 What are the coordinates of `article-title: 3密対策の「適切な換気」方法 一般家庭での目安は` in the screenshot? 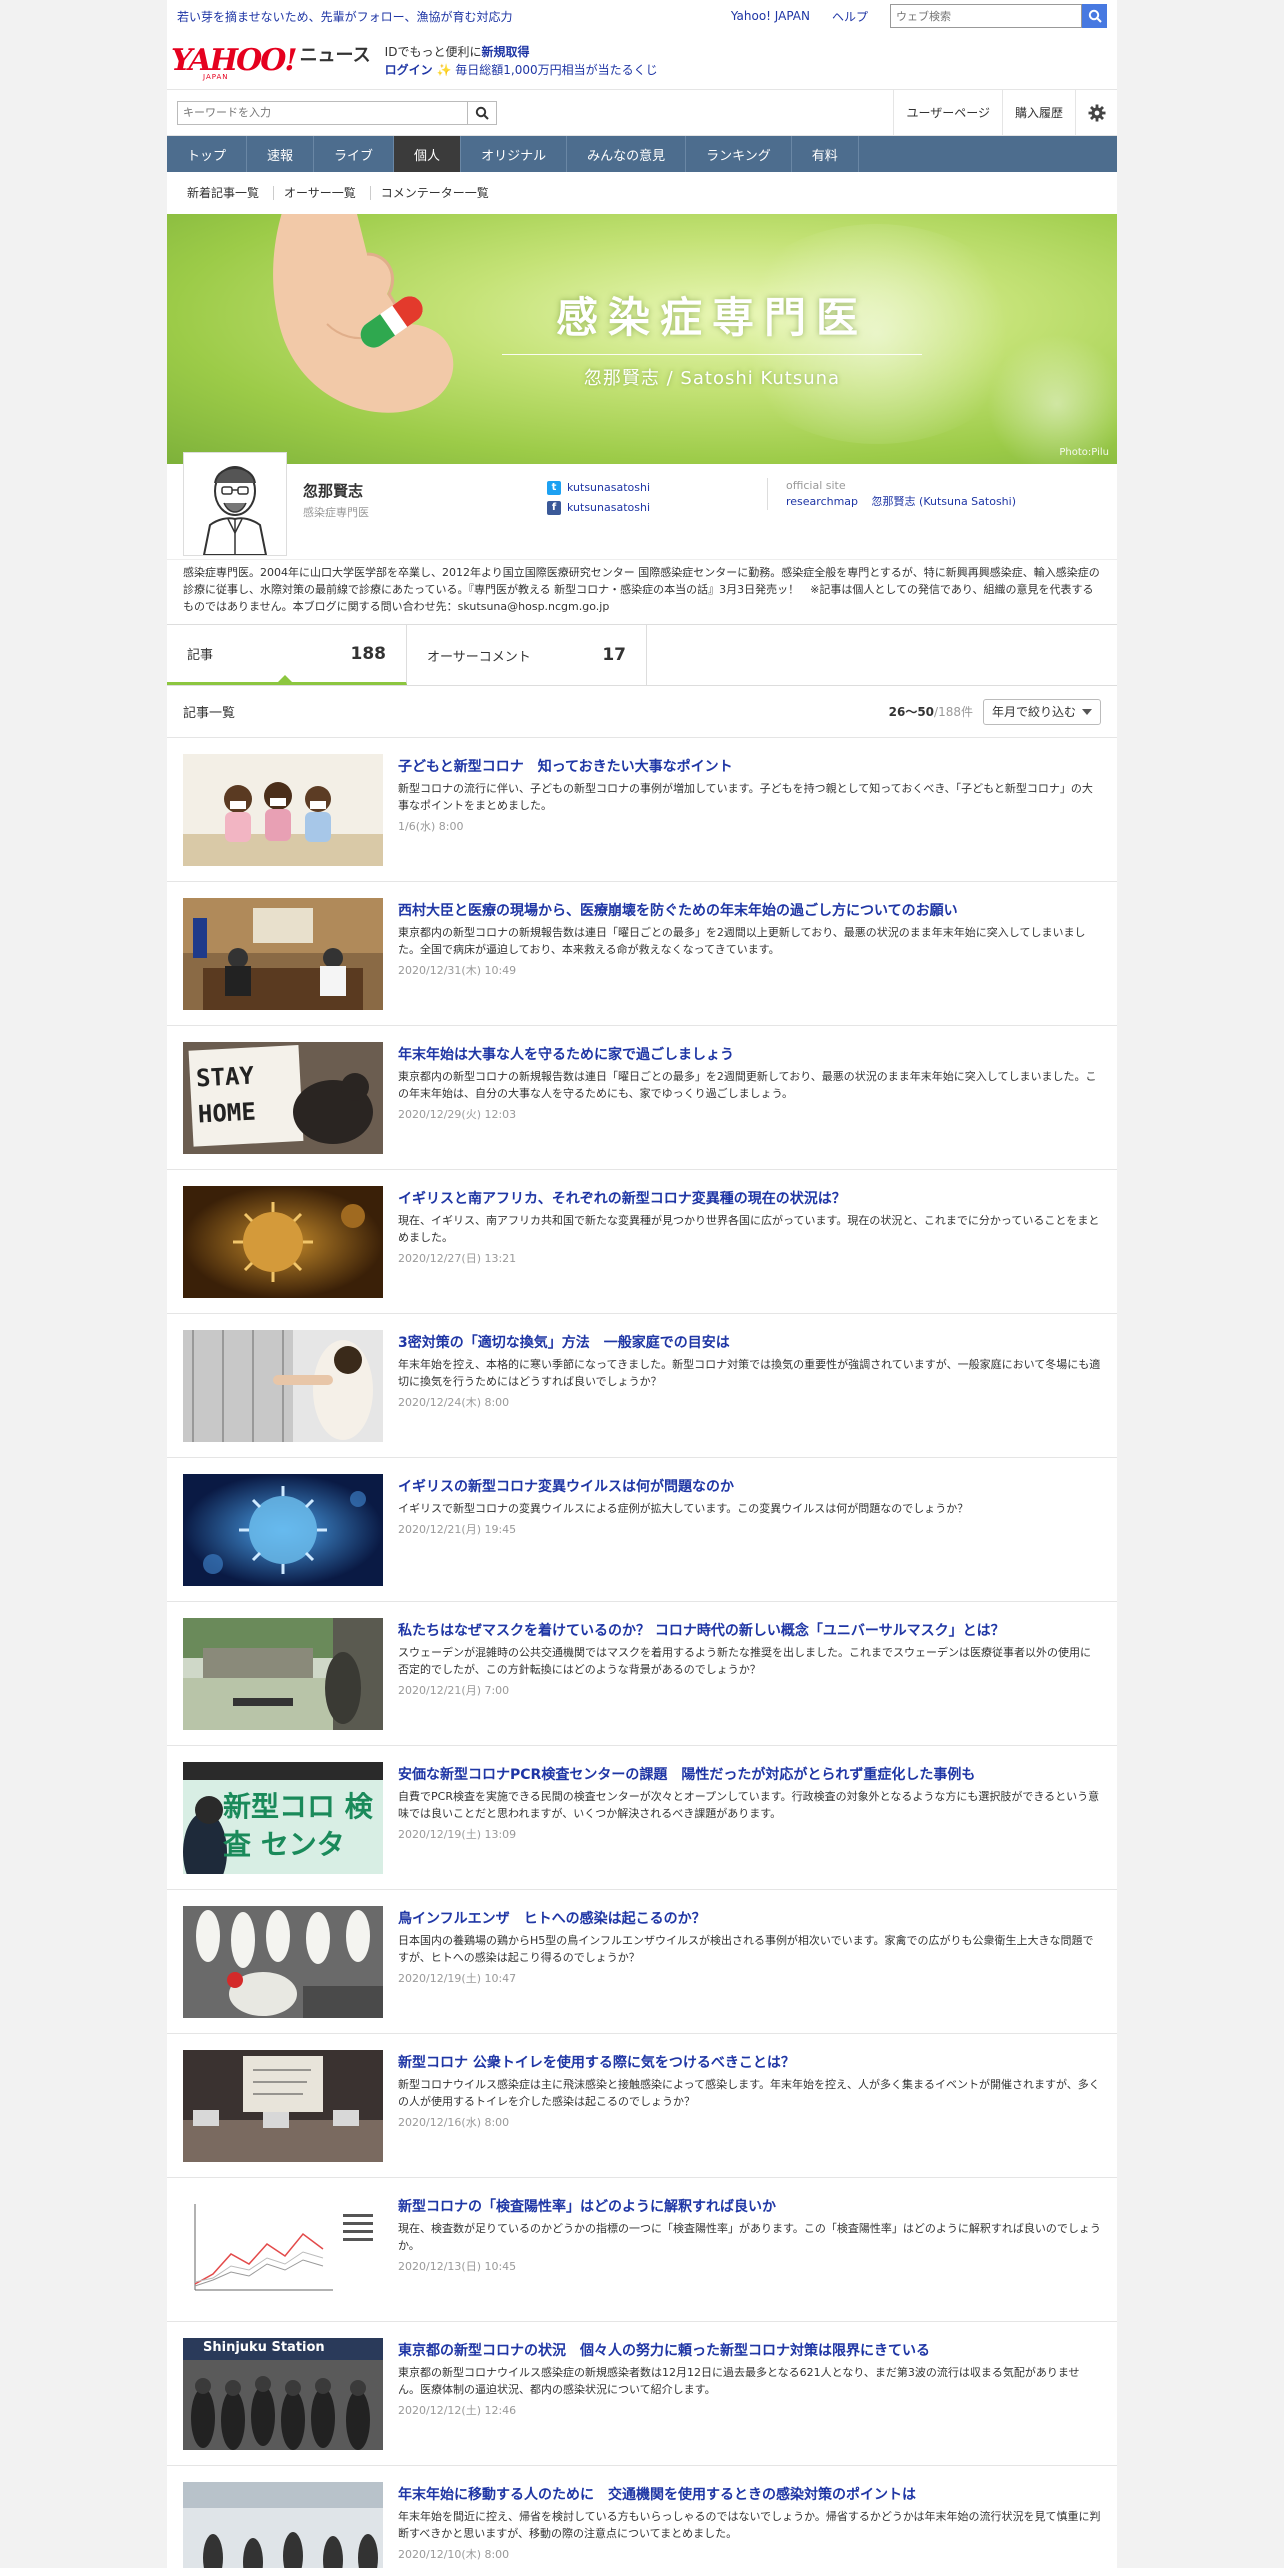 It's located at (749, 1343).